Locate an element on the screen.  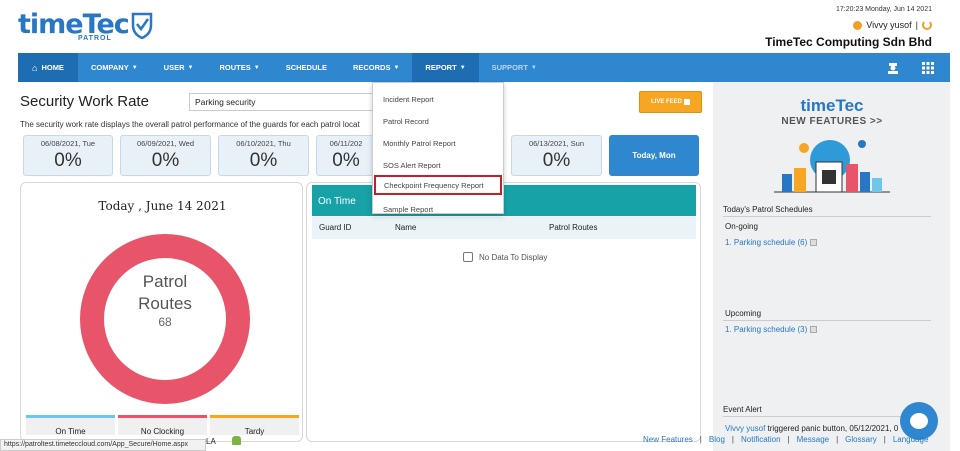
play-icon is located at coordinates (687, 102).